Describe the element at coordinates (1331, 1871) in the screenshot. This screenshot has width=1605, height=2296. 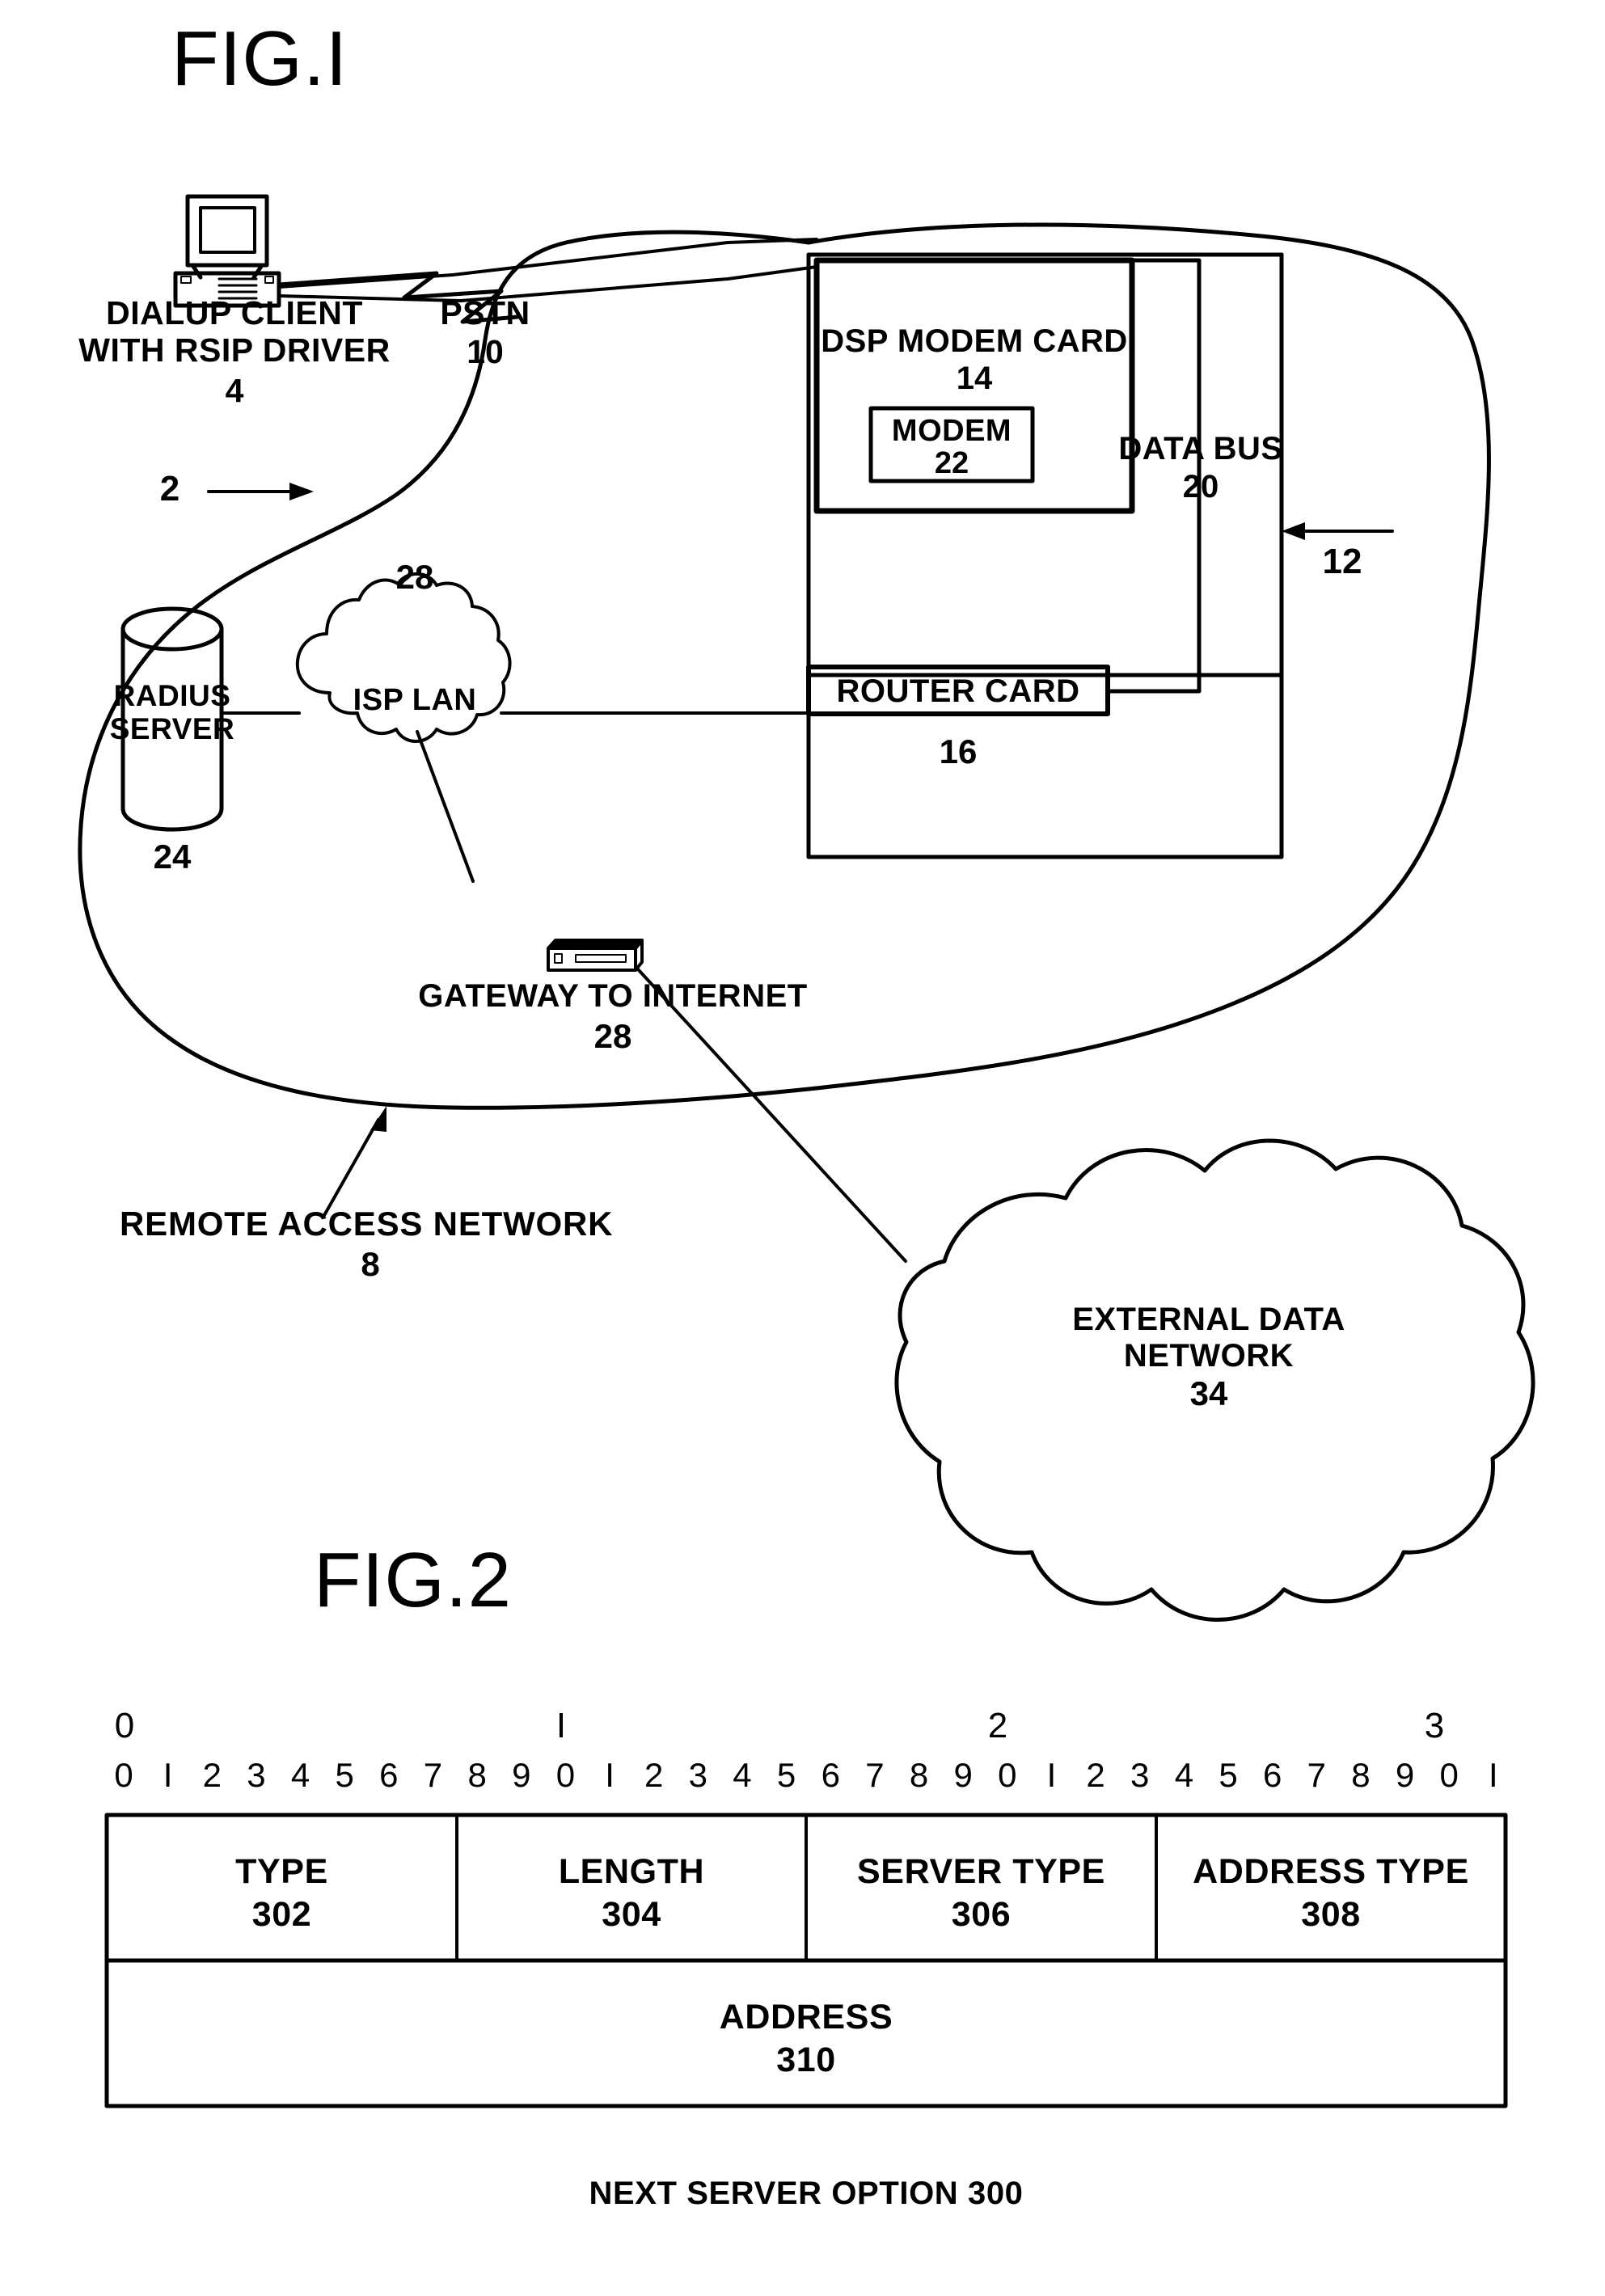
I see `field-address-type-label: ADDRESS TYPE` at that location.